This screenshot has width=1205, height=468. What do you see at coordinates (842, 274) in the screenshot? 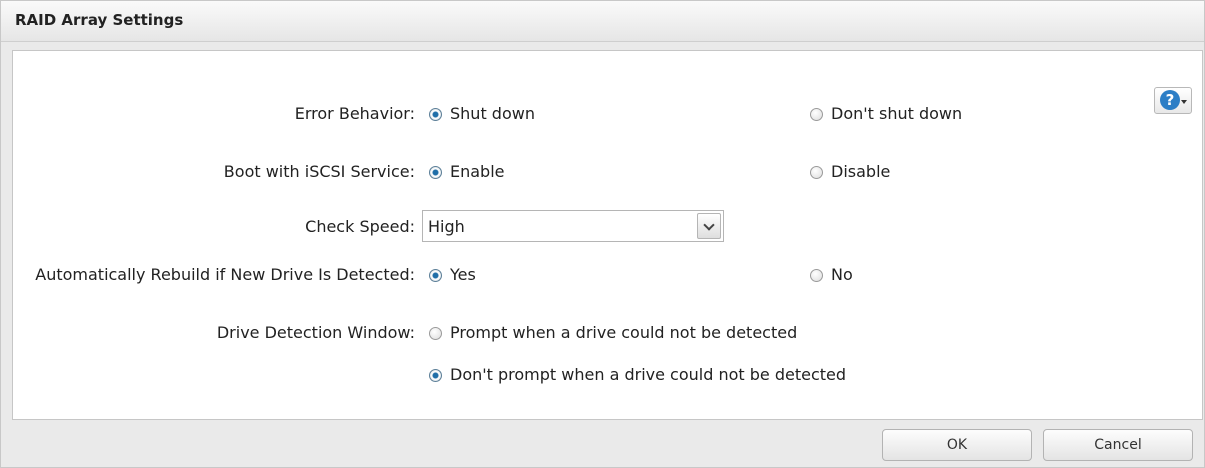
I see `radio-label: No` at bounding box center [842, 274].